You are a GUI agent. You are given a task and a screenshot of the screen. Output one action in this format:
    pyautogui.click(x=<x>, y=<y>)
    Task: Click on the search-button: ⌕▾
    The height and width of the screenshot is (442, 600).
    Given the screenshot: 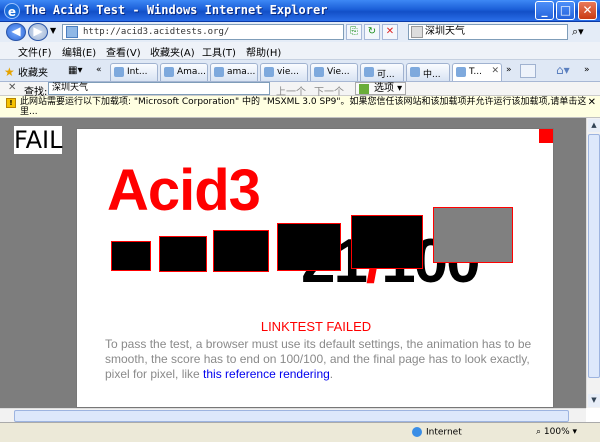 What is the action you would take?
    pyautogui.click(x=578, y=32)
    